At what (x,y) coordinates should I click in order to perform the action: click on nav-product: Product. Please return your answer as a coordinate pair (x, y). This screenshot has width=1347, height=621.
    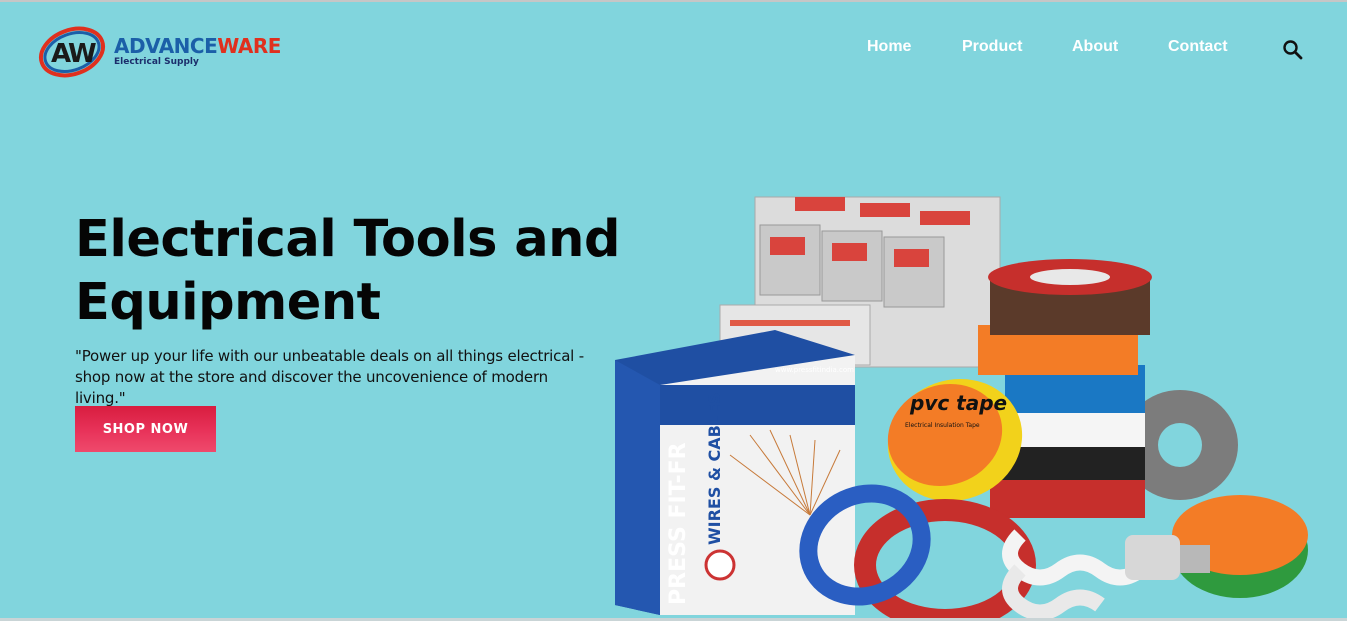
    Looking at the image, I should click on (992, 47).